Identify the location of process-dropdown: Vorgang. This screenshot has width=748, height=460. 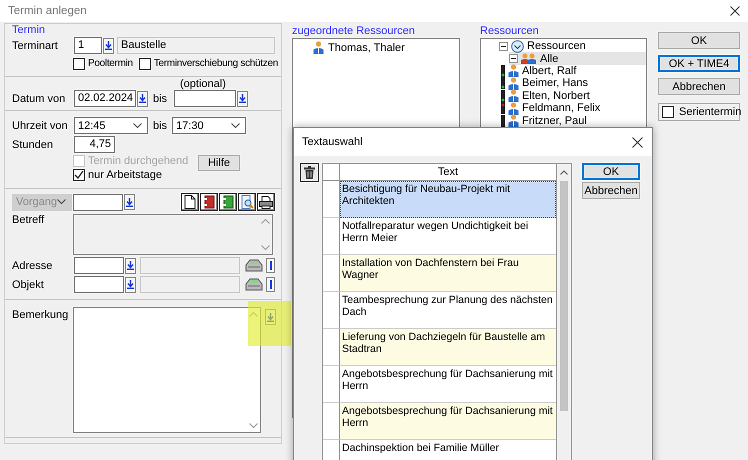
(42, 202).